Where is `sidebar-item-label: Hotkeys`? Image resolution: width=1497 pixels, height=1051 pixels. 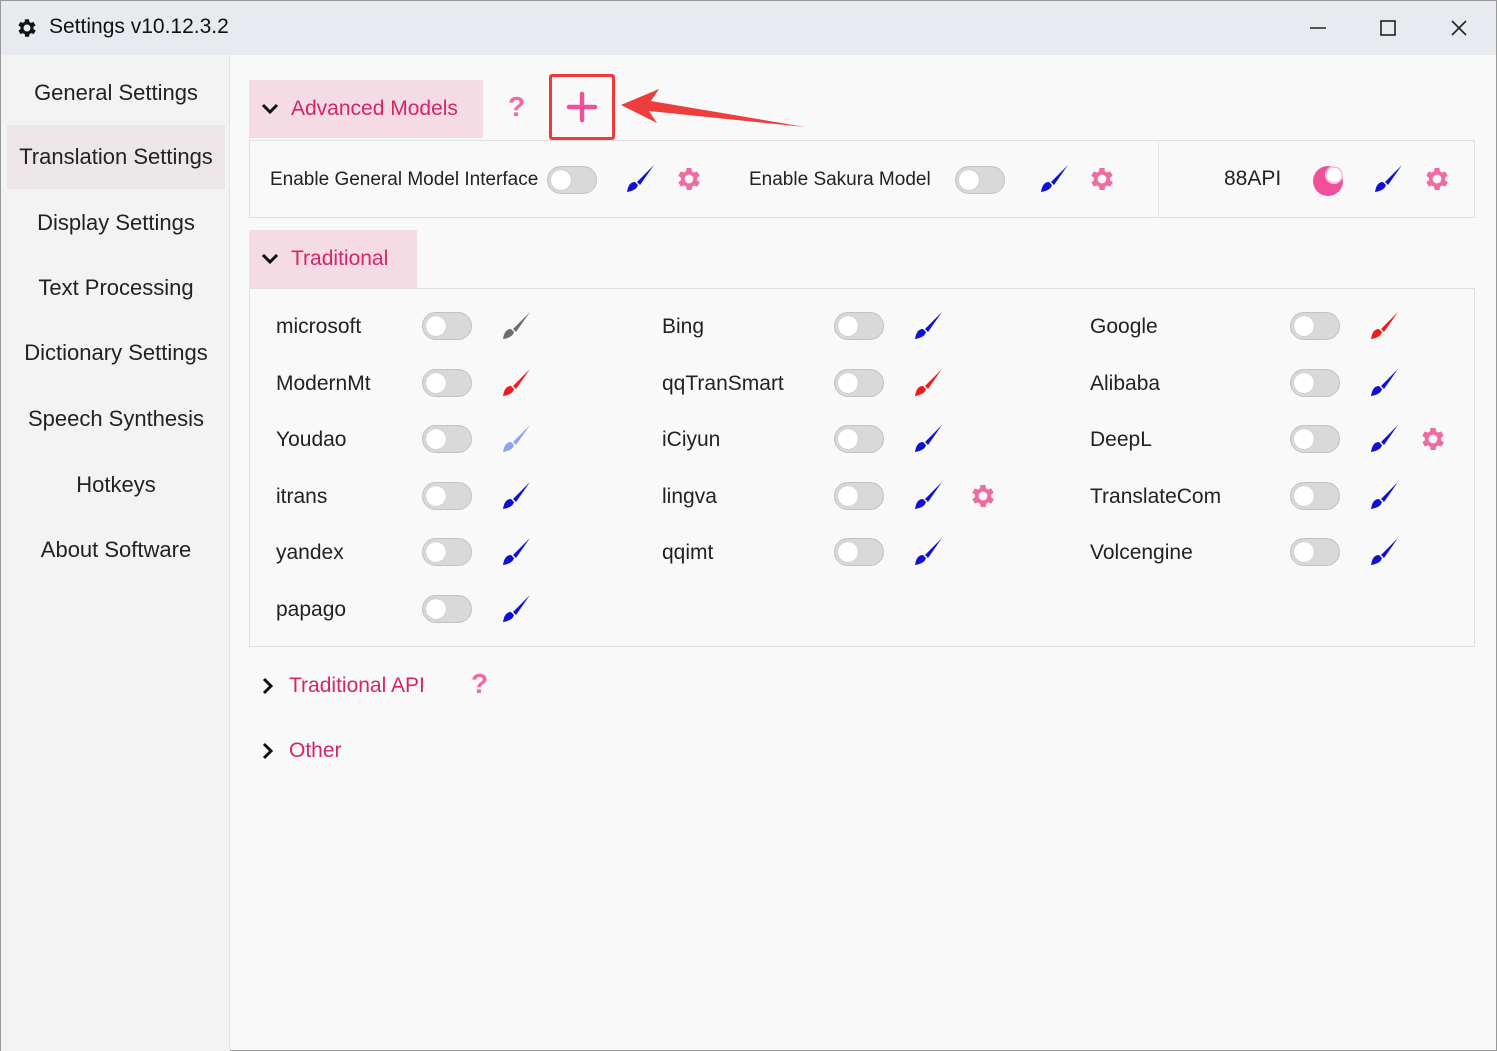 sidebar-item-label: Hotkeys is located at coordinates (116, 484).